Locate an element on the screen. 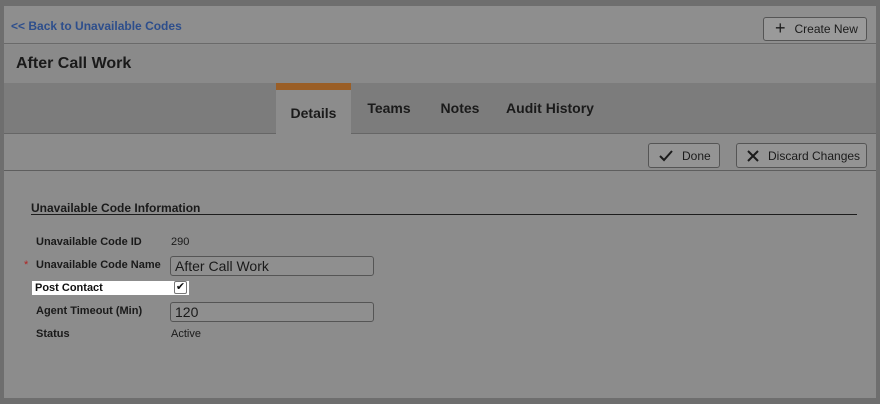 This screenshot has width=880, height=404. agent-timeout-label: Agent Timeout (Min) is located at coordinates (89, 311).